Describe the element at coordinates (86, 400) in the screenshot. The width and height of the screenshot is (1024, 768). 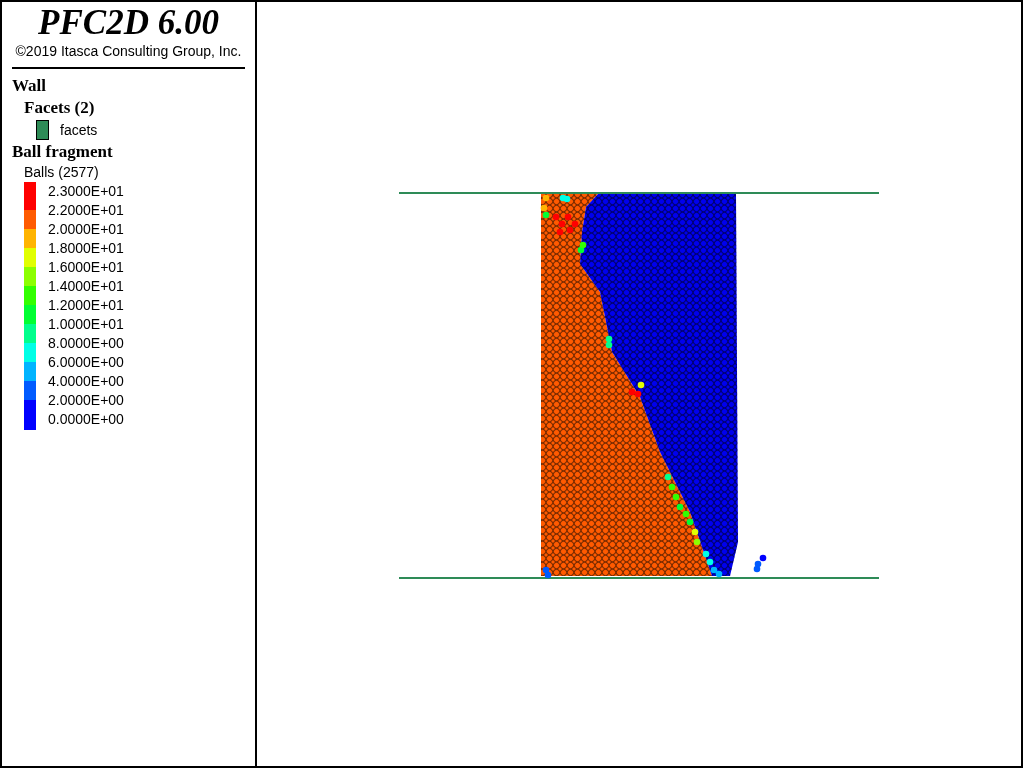
I see `legend-value: 2.0000E+00` at that location.